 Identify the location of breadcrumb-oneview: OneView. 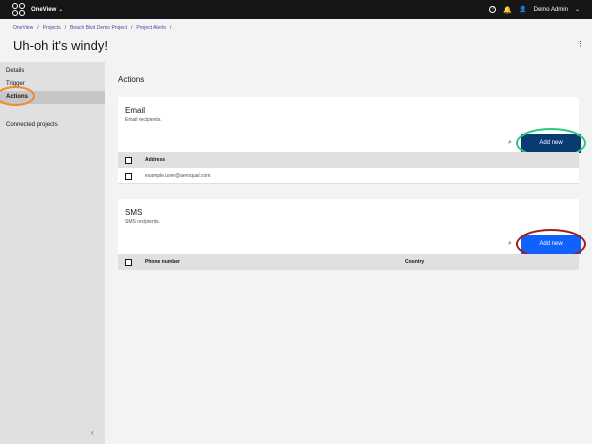
(23, 28).